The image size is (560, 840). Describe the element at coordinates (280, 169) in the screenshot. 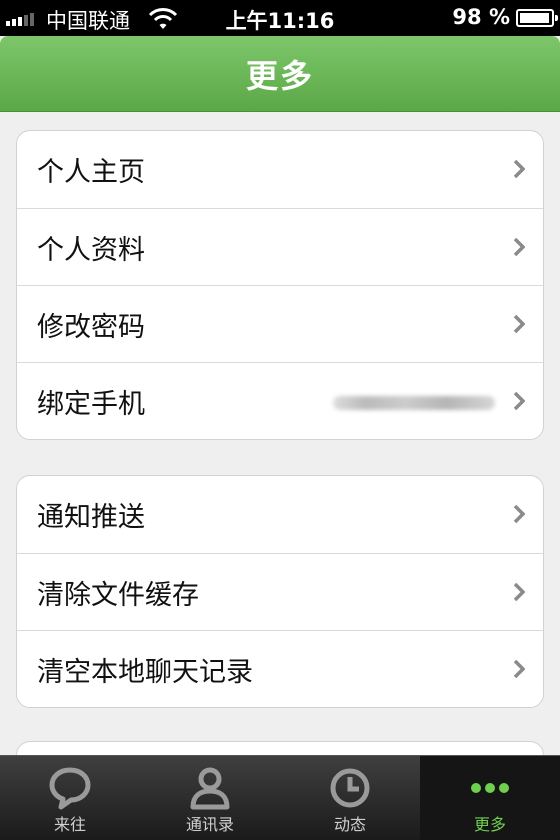

I see `menu-item-personal-homepage: 个人主页` at that location.